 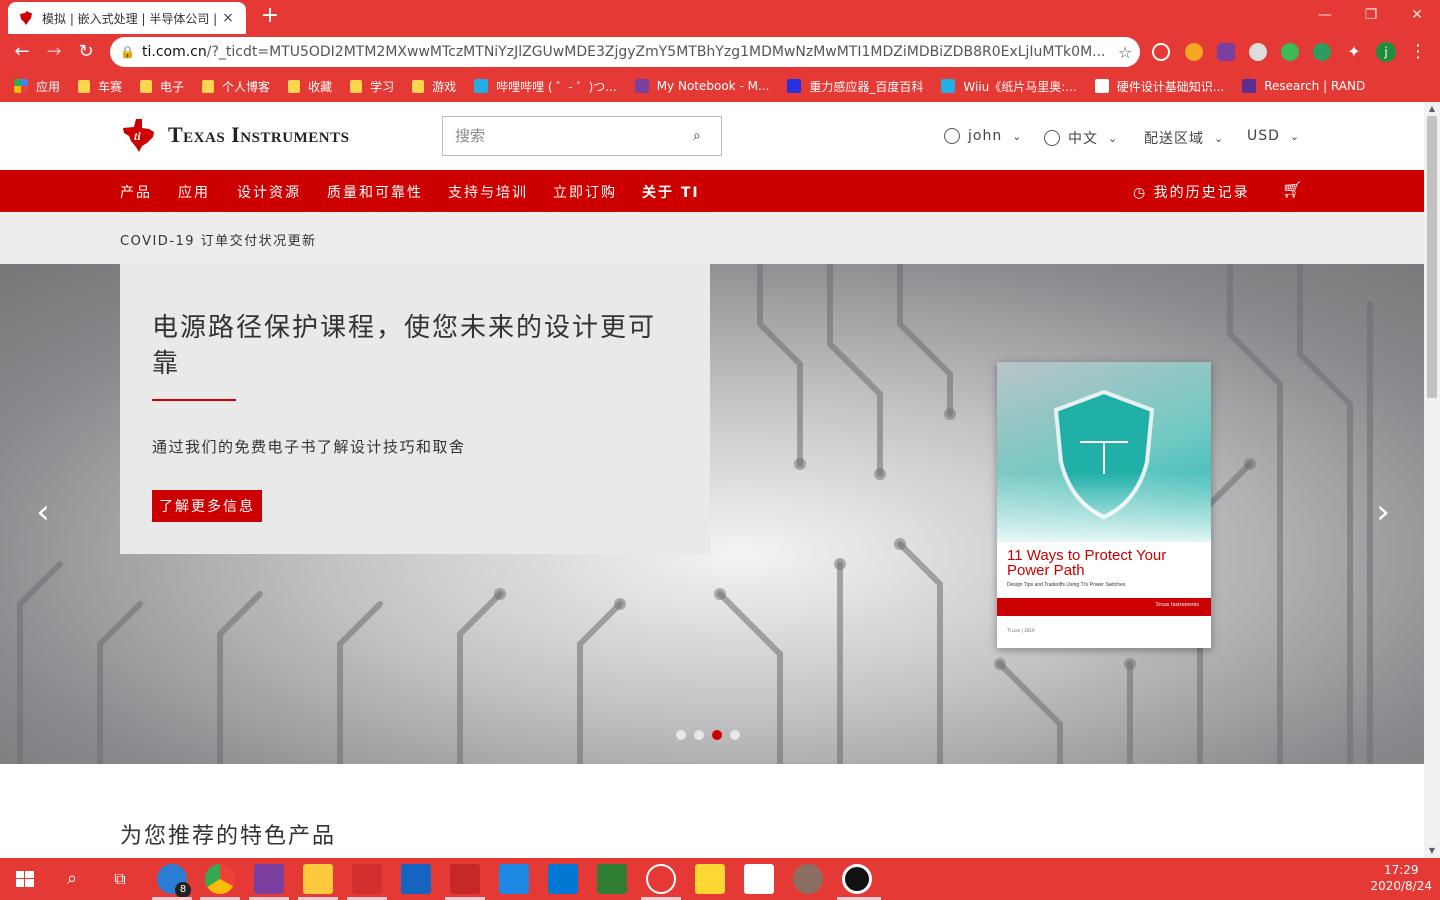 I want to click on adblock-extension-icon, so click(x=1161, y=52).